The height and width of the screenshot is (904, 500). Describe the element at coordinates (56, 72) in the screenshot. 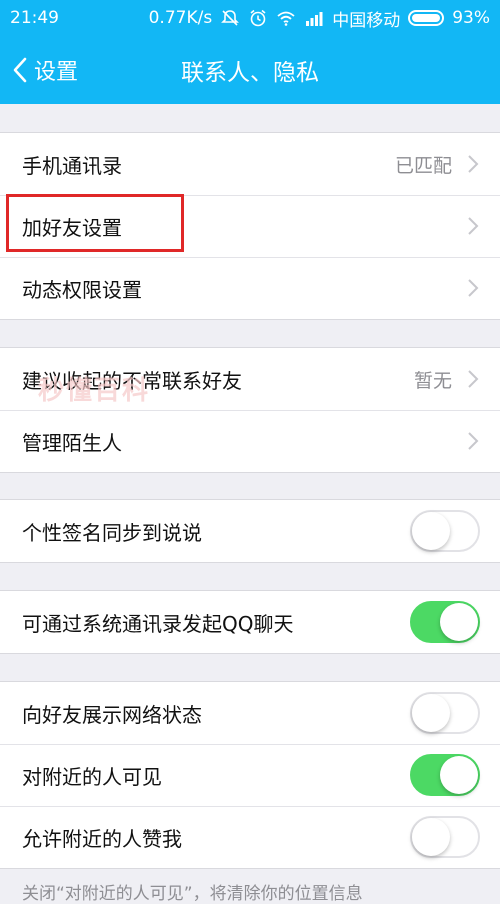

I see `back-label: 设置` at that location.